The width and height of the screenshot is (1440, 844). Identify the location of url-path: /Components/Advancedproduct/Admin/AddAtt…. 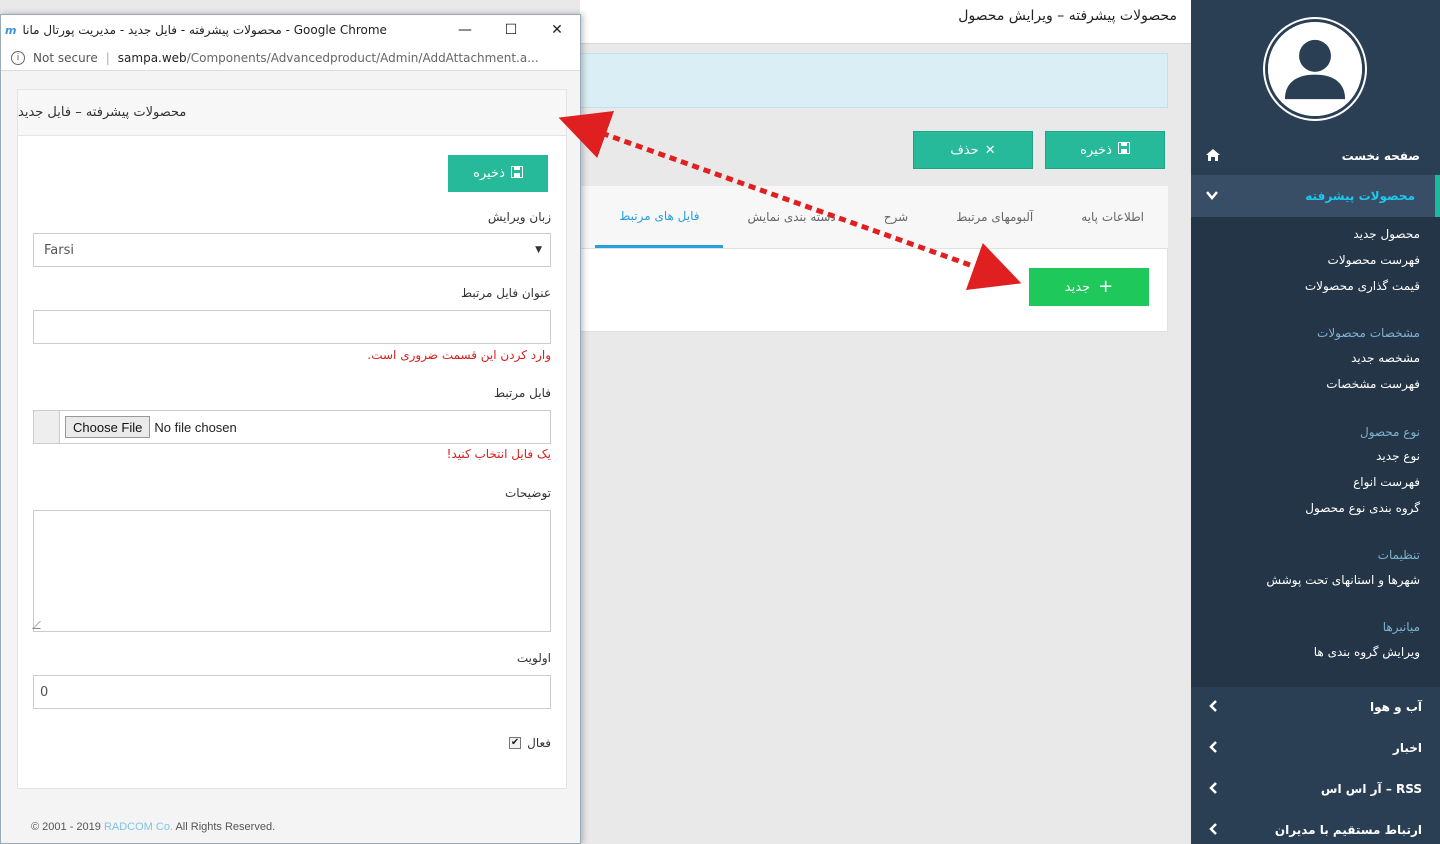
(362, 57).